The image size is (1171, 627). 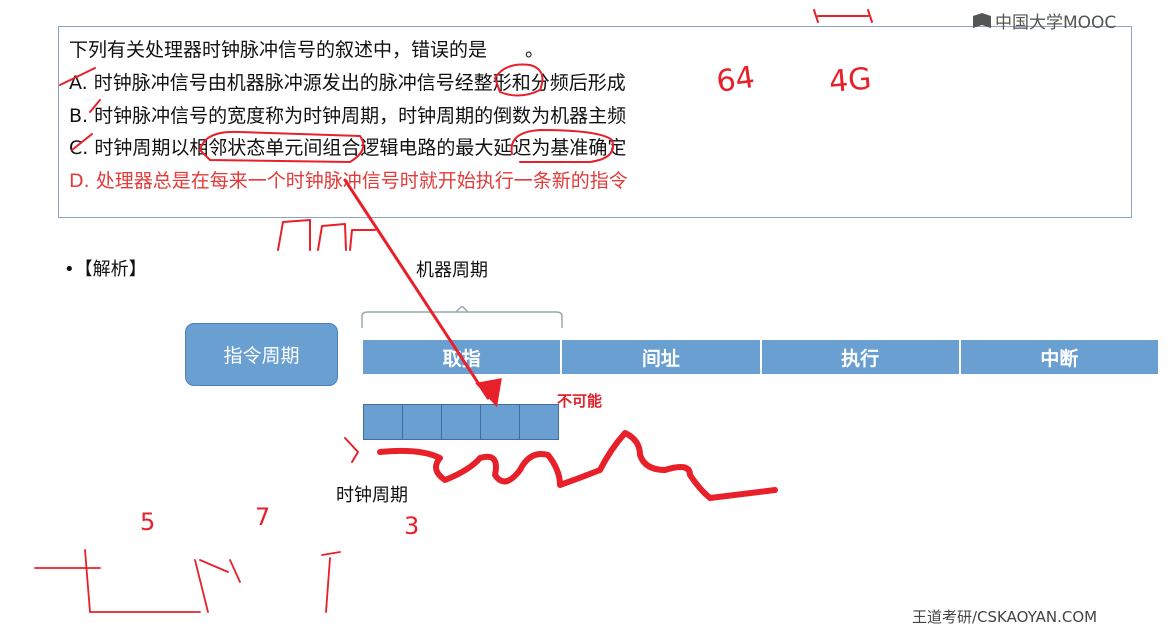 What do you see at coordinates (843, 16) in the screenshot?
I see `top-mark` at bounding box center [843, 16].